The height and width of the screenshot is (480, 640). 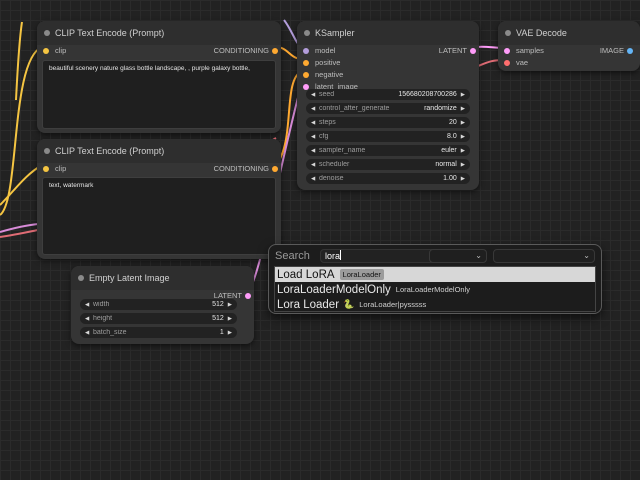 What do you see at coordinates (19, 61) in the screenshot?
I see `link-clip-upper` at bounding box center [19, 61].